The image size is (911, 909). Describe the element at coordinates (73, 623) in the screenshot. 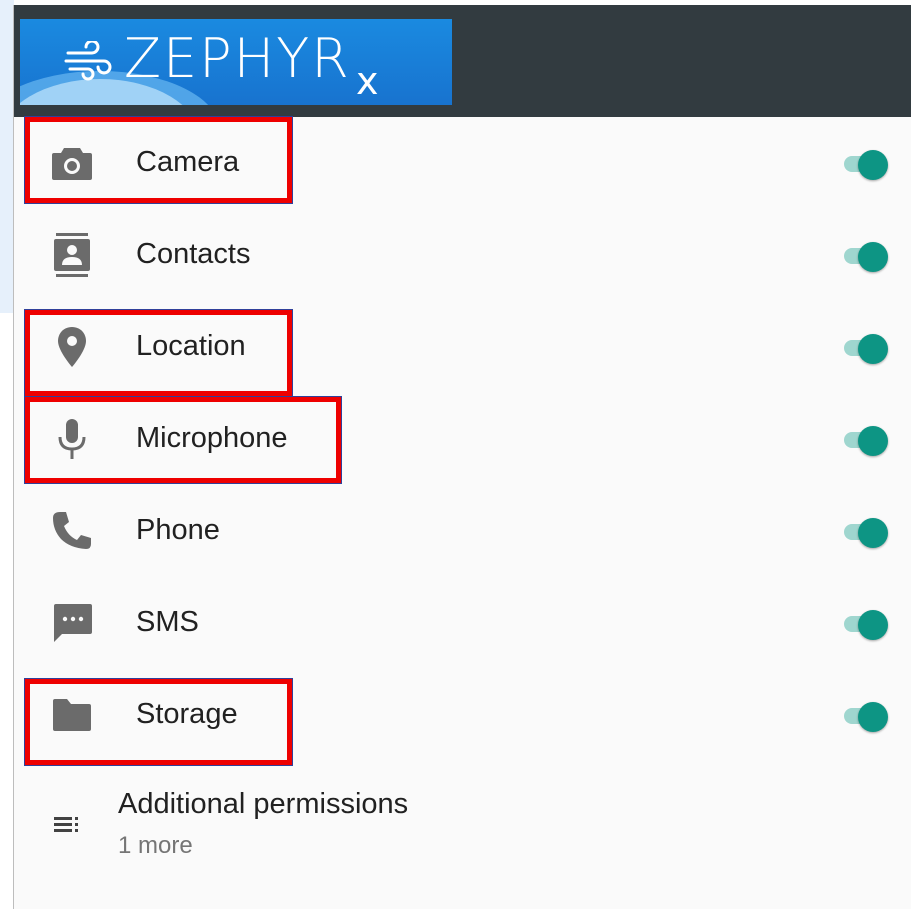

I see `sms-icon` at that location.